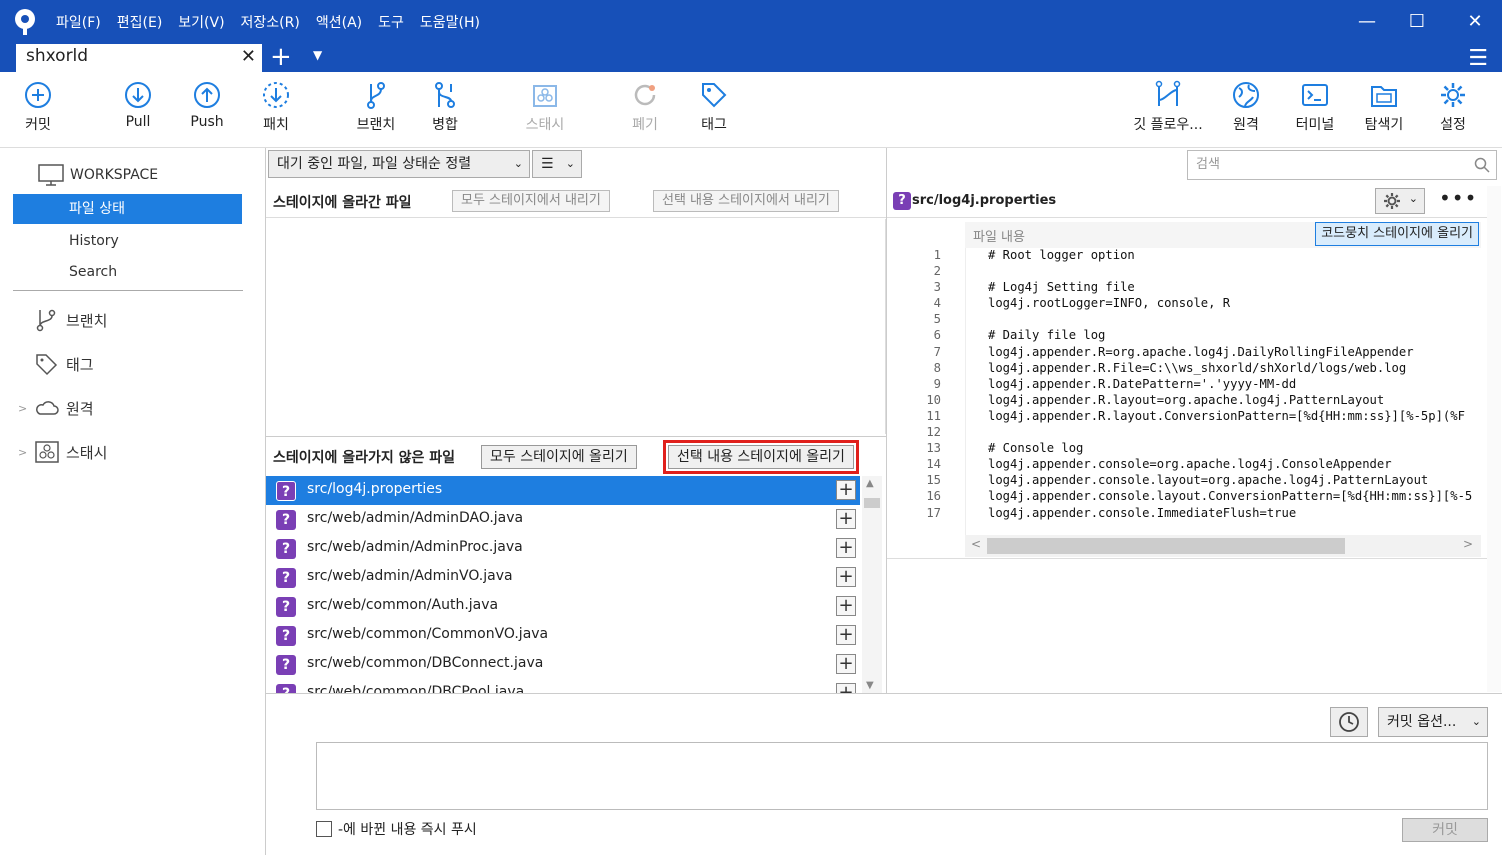 This screenshot has height=855, width=1502. Describe the element at coordinates (645, 125) in the screenshot. I see `discard-label: 폐기` at that location.